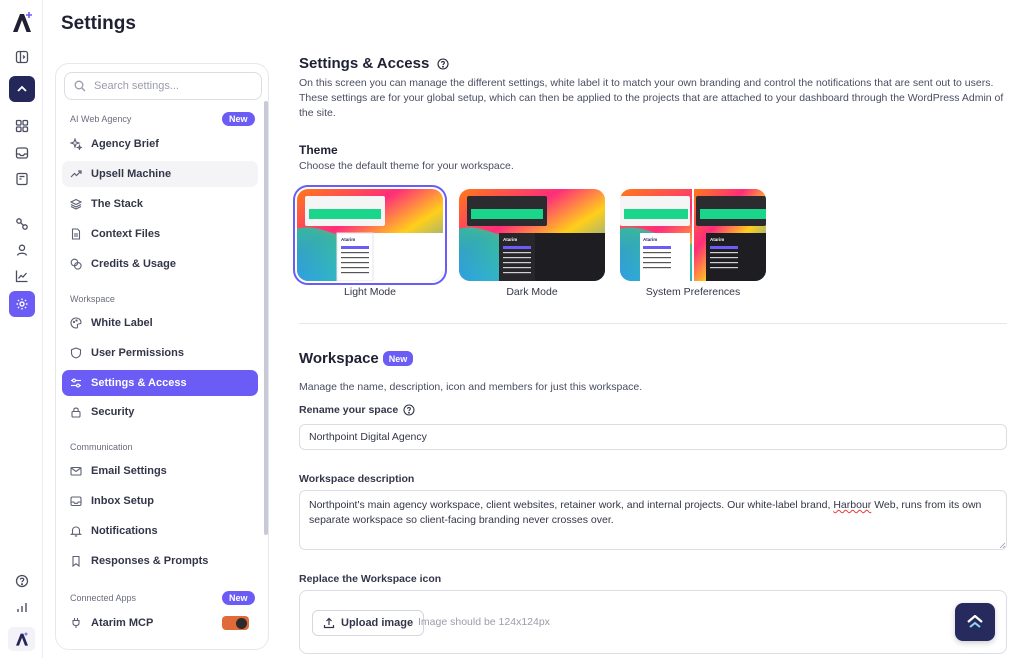  I want to click on lock-icon, so click(76, 412).